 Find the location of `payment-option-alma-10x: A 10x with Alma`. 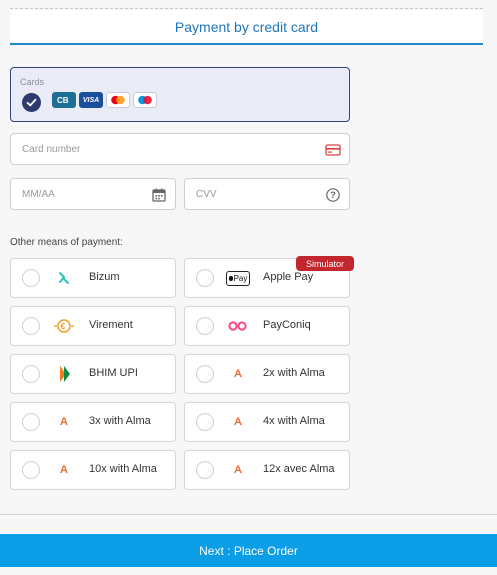

payment-option-alma-10x: A 10x with Alma is located at coordinates (93, 470).